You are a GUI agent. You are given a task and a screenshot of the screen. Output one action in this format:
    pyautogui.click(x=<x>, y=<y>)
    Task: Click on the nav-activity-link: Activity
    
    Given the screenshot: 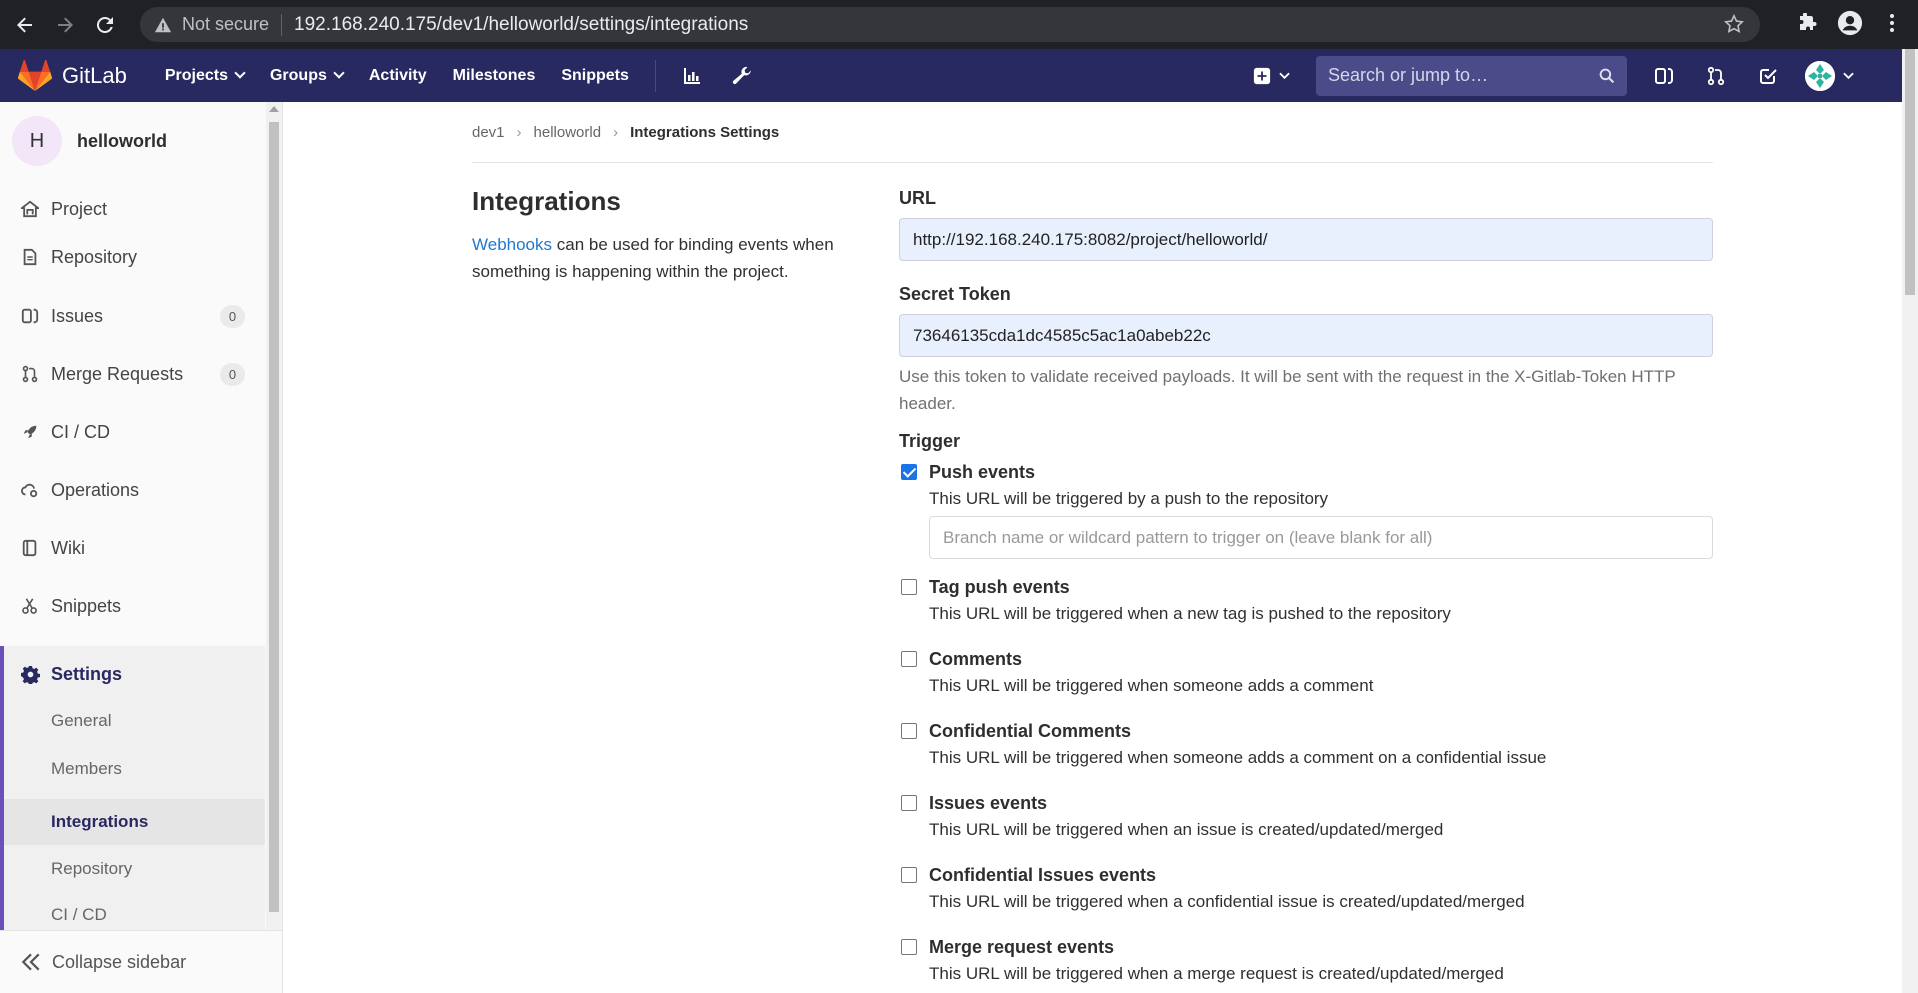 What is the action you would take?
    pyautogui.click(x=398, y=76)
    